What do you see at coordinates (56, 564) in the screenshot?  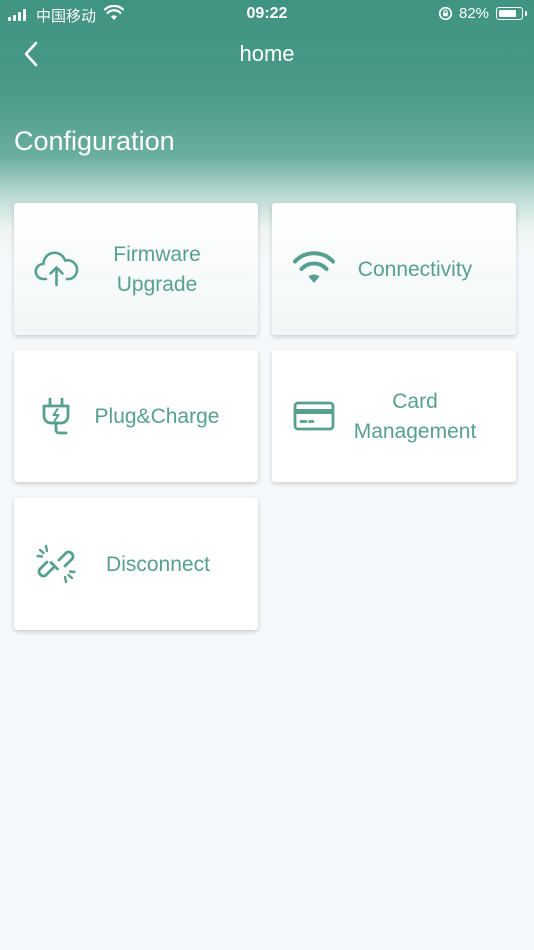 I see `unlink-icon` at bounding box center [56, 564].